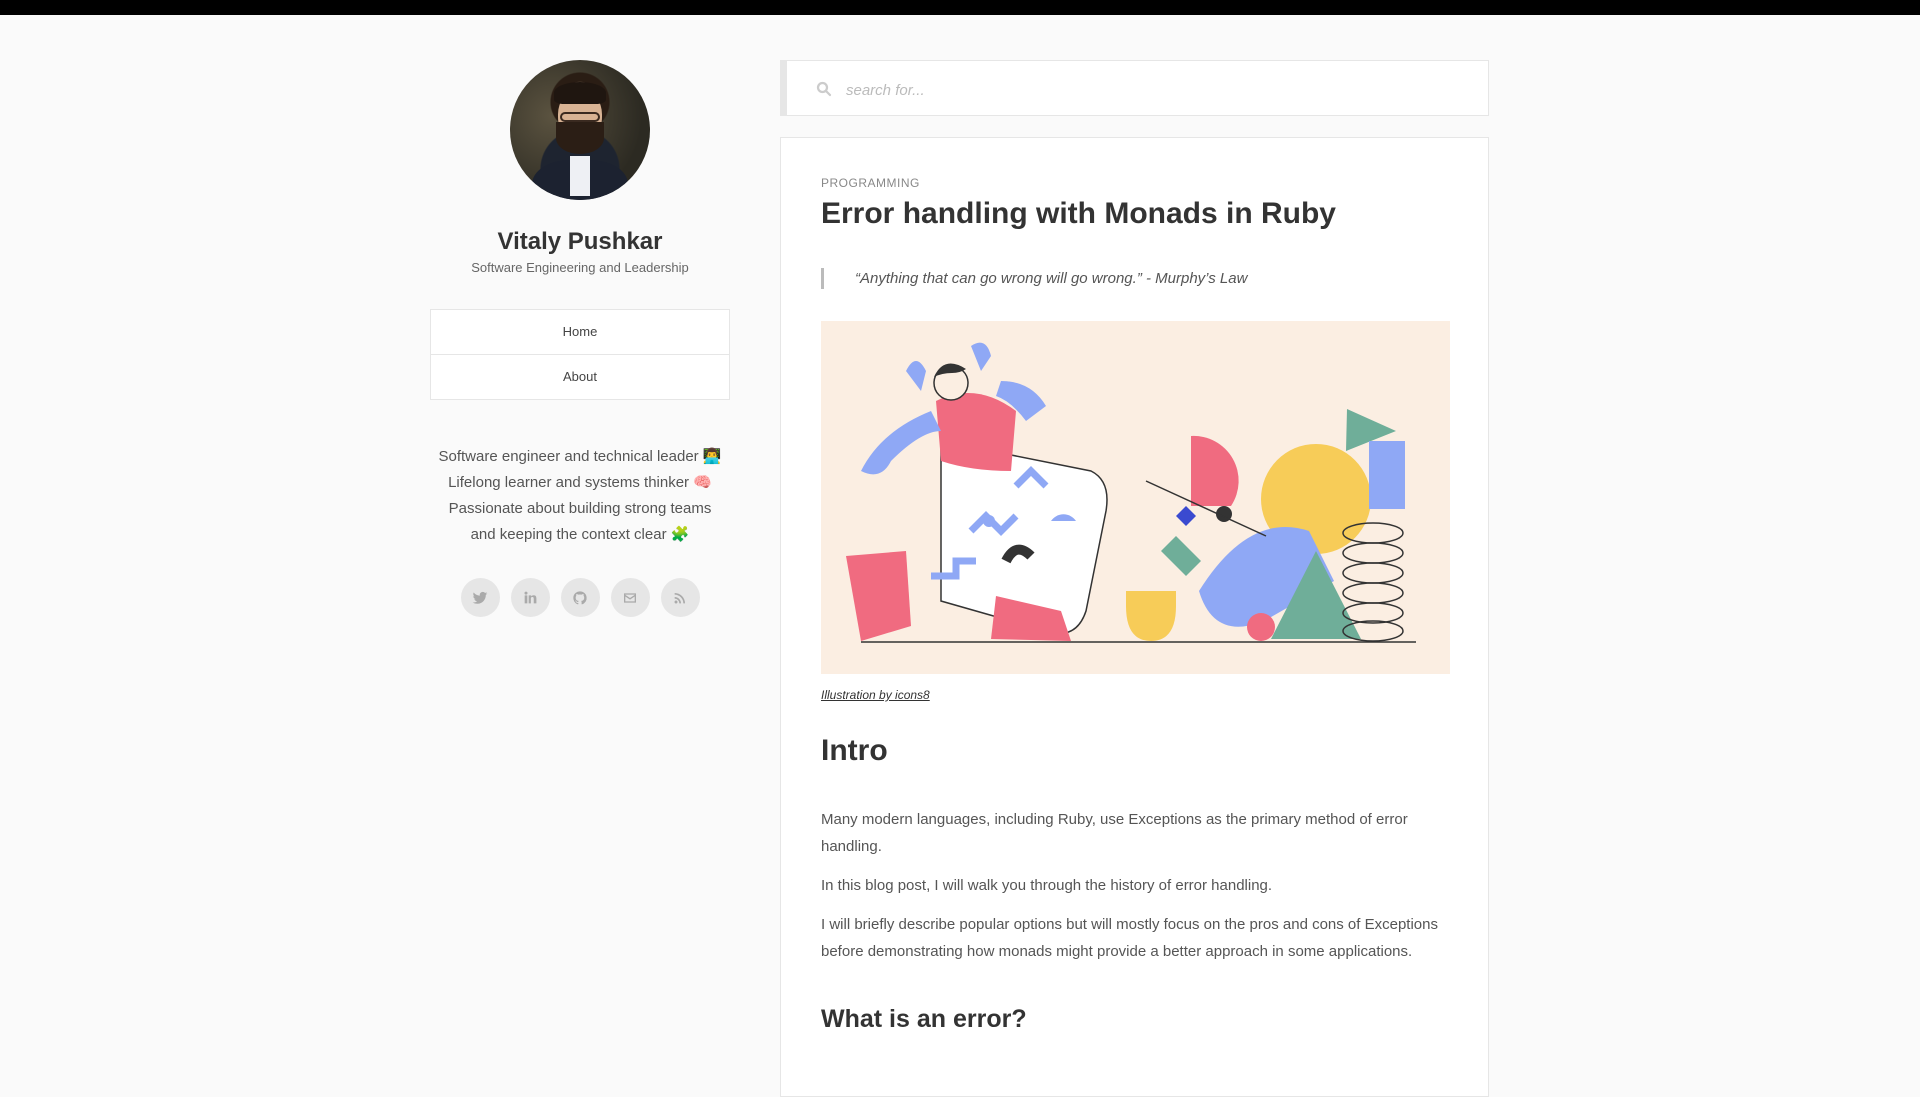 The image size is (1920, 1097). Describe the element at coordinates (924, 1019) in the screenshot. I see `section-heading-what-is-error: What is an error?` at that location.